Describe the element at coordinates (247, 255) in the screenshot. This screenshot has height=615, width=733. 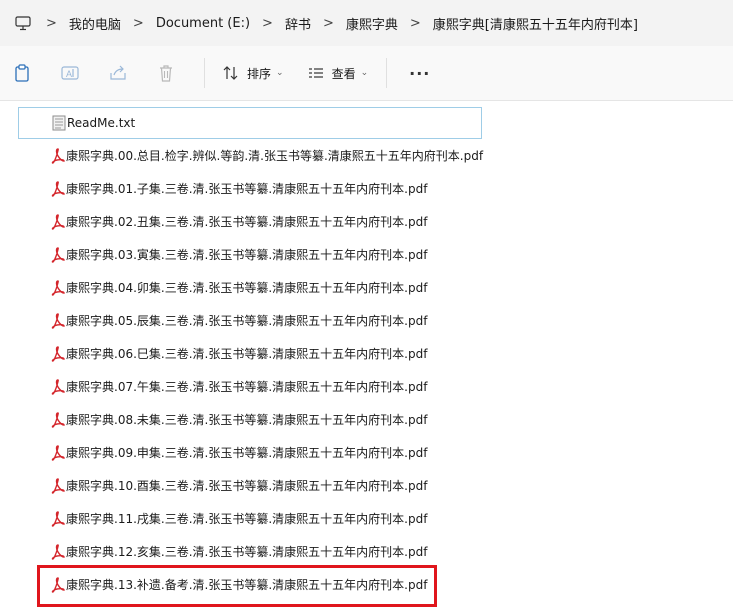
I see `file-name: 康熙字典.03.寅集.三卷.清.张玉书等纂.清康熙五十五年内府刊本.pdf` at that location.